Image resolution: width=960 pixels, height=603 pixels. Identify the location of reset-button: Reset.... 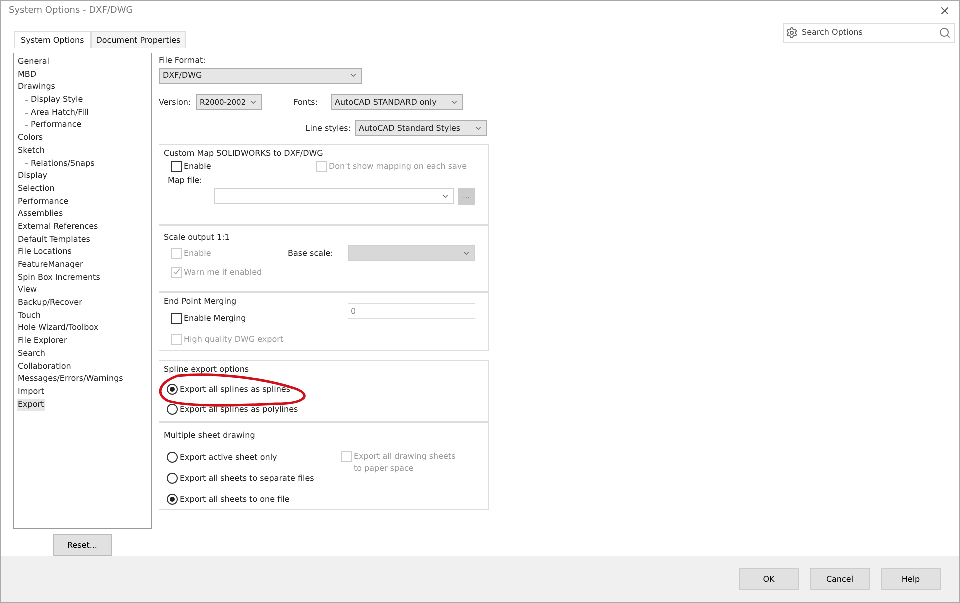
(82, 545).